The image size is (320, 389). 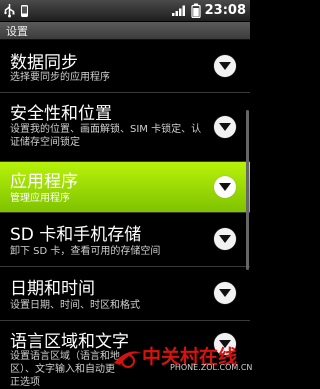 What do you see at coordinates (52, 289) in the screenshot?
I see `settings-item-title: 日期和时间` at bounding box center [52, 289].